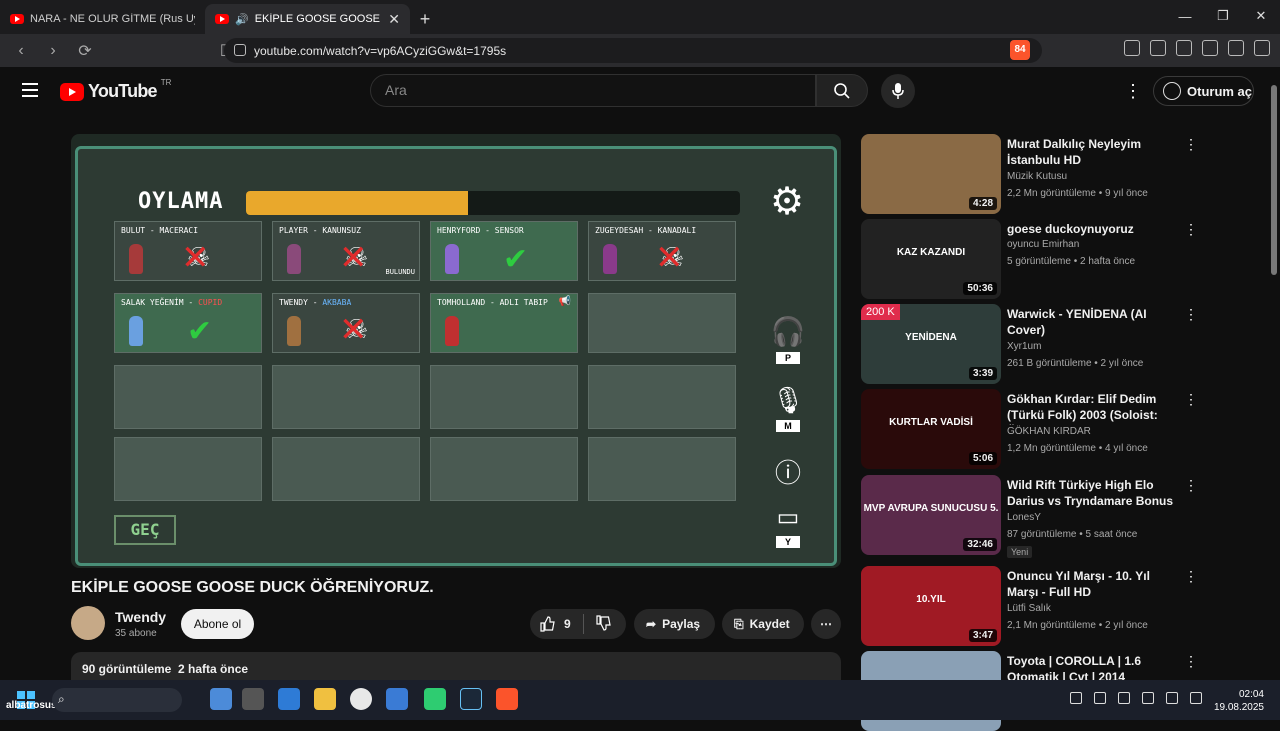 The width and height of the screenshot is (1280, 731). I want to click on recommended-channel: oyuncu Emirhan, so click(1043, 244).